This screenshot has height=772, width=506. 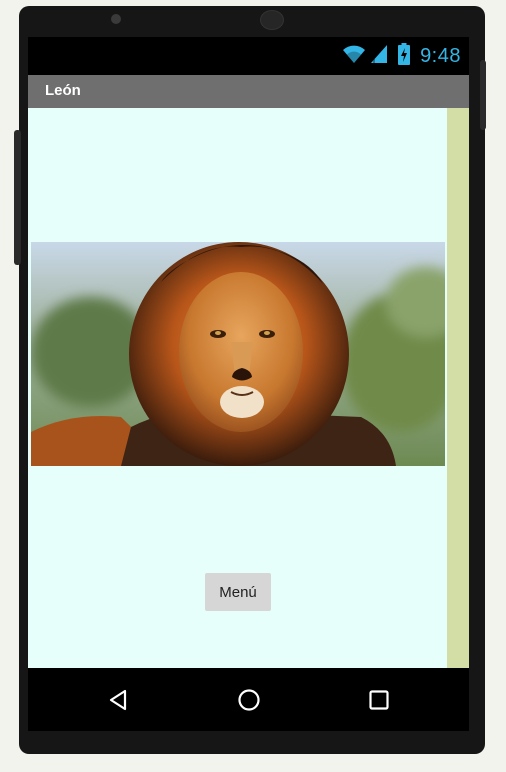 I want to click on home-circle-icon, so click(x=249, y=700).